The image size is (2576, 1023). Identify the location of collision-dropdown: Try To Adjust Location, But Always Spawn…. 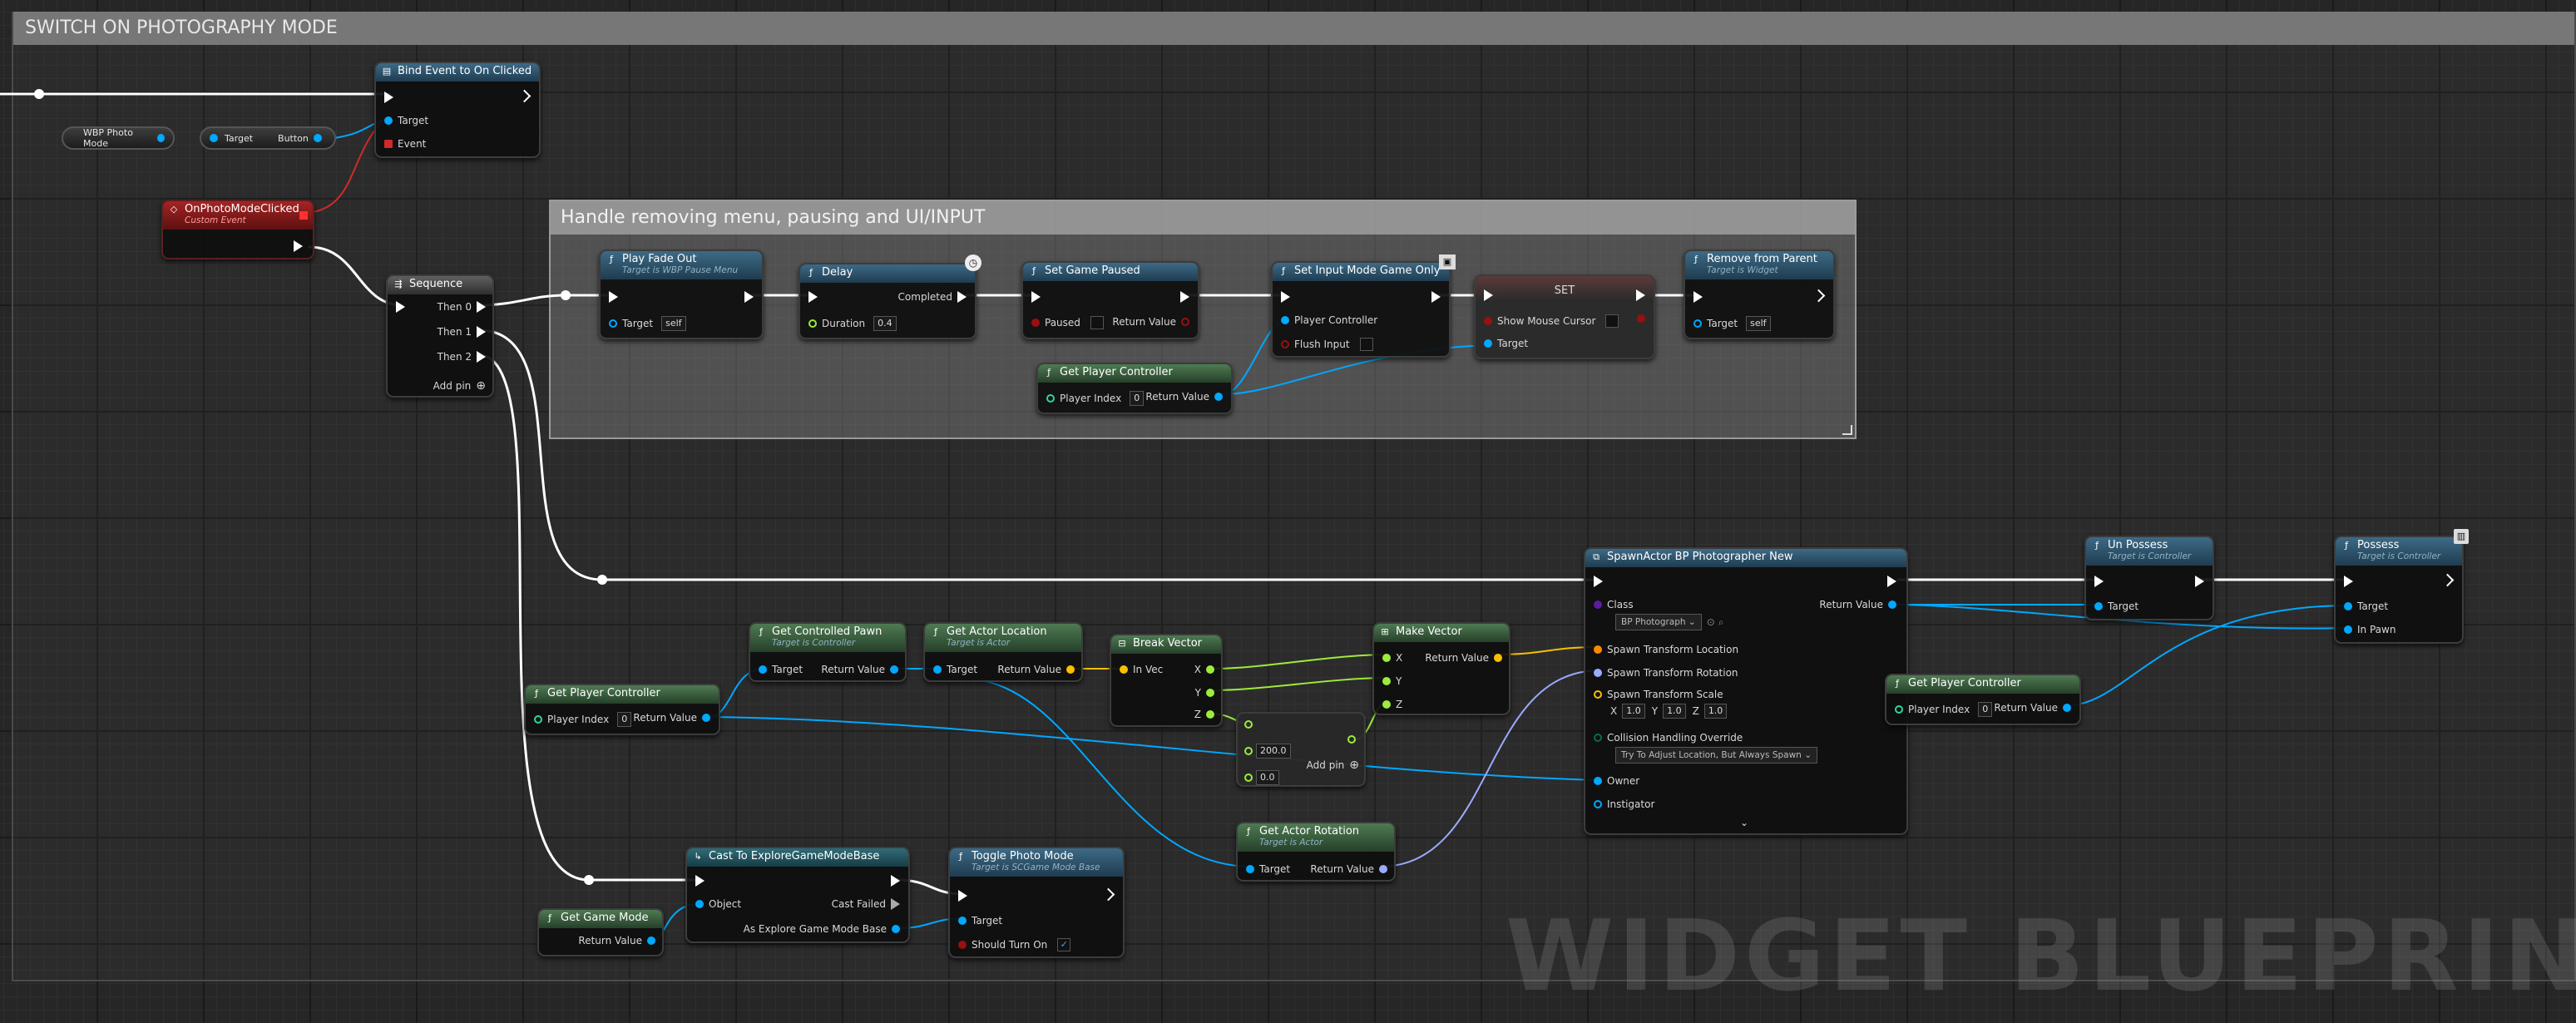
(1716, 755).